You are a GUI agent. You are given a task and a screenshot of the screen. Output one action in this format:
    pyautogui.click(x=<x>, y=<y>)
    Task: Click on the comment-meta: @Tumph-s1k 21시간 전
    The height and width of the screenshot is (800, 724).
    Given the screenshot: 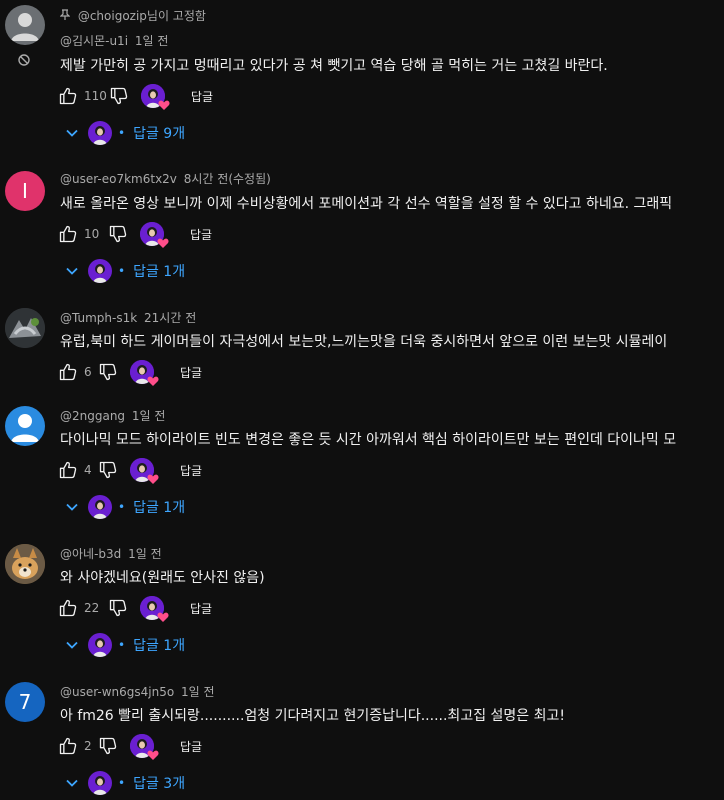 What is the action you would take?
    pyautogui.click(x=128, y=317)
    